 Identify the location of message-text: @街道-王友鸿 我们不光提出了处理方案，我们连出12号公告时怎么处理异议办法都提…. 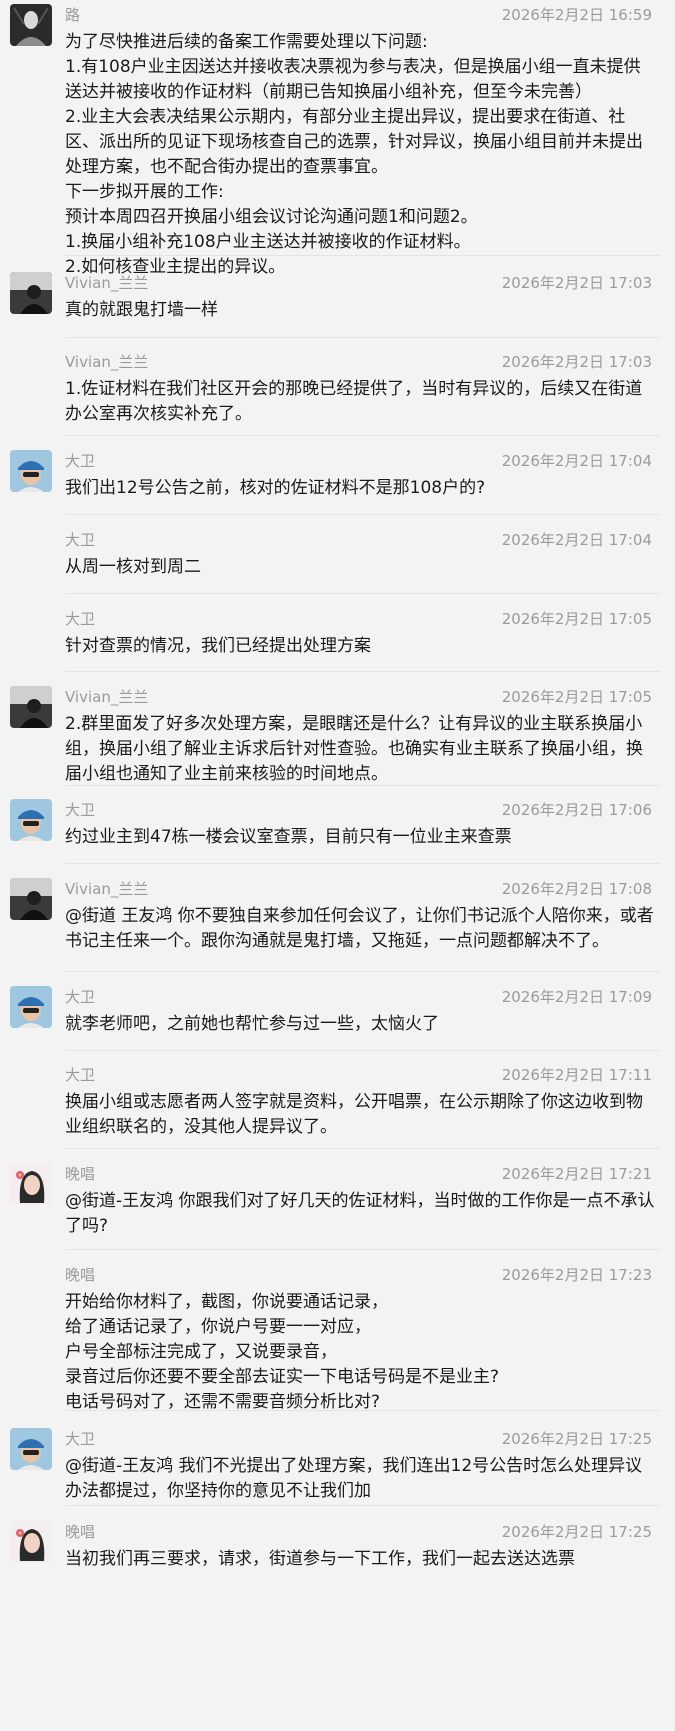
(361, 1479).